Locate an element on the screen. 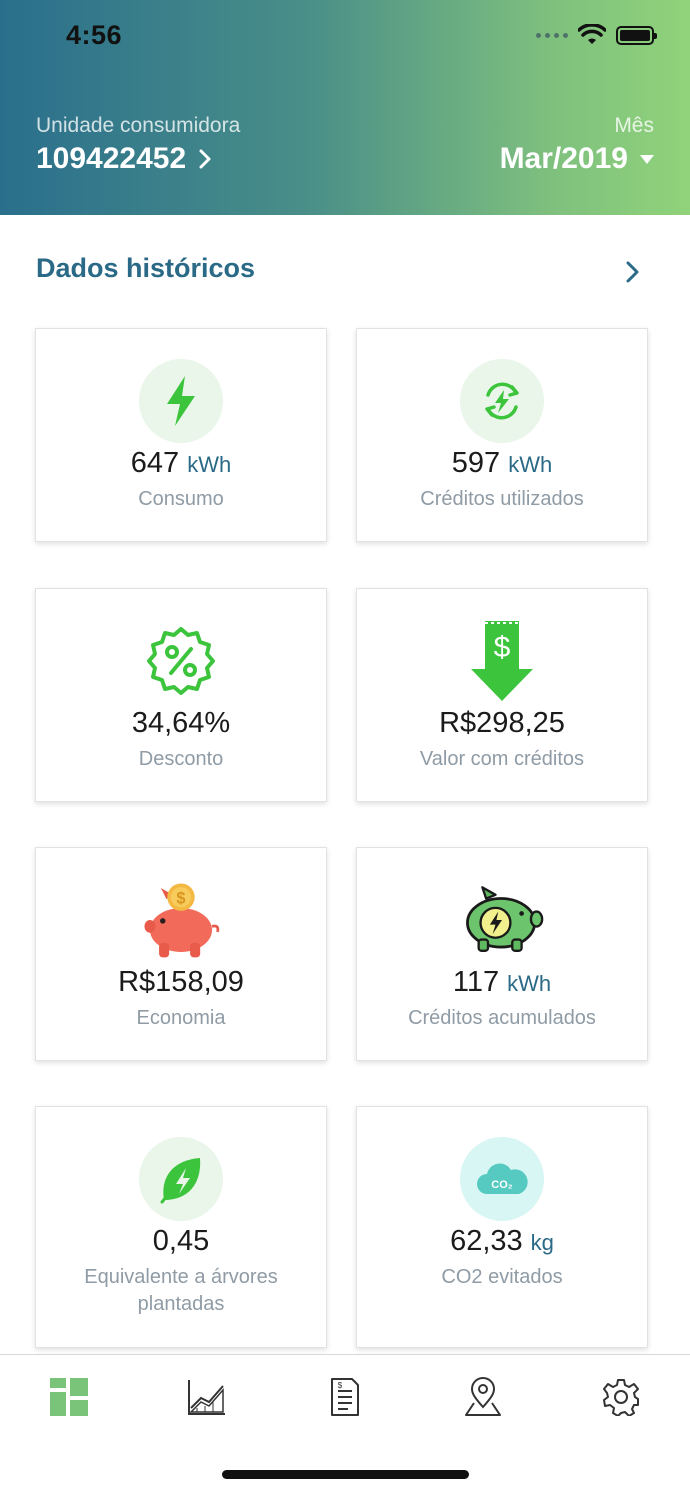  chart-icon is located at coordinates (206, 1397).